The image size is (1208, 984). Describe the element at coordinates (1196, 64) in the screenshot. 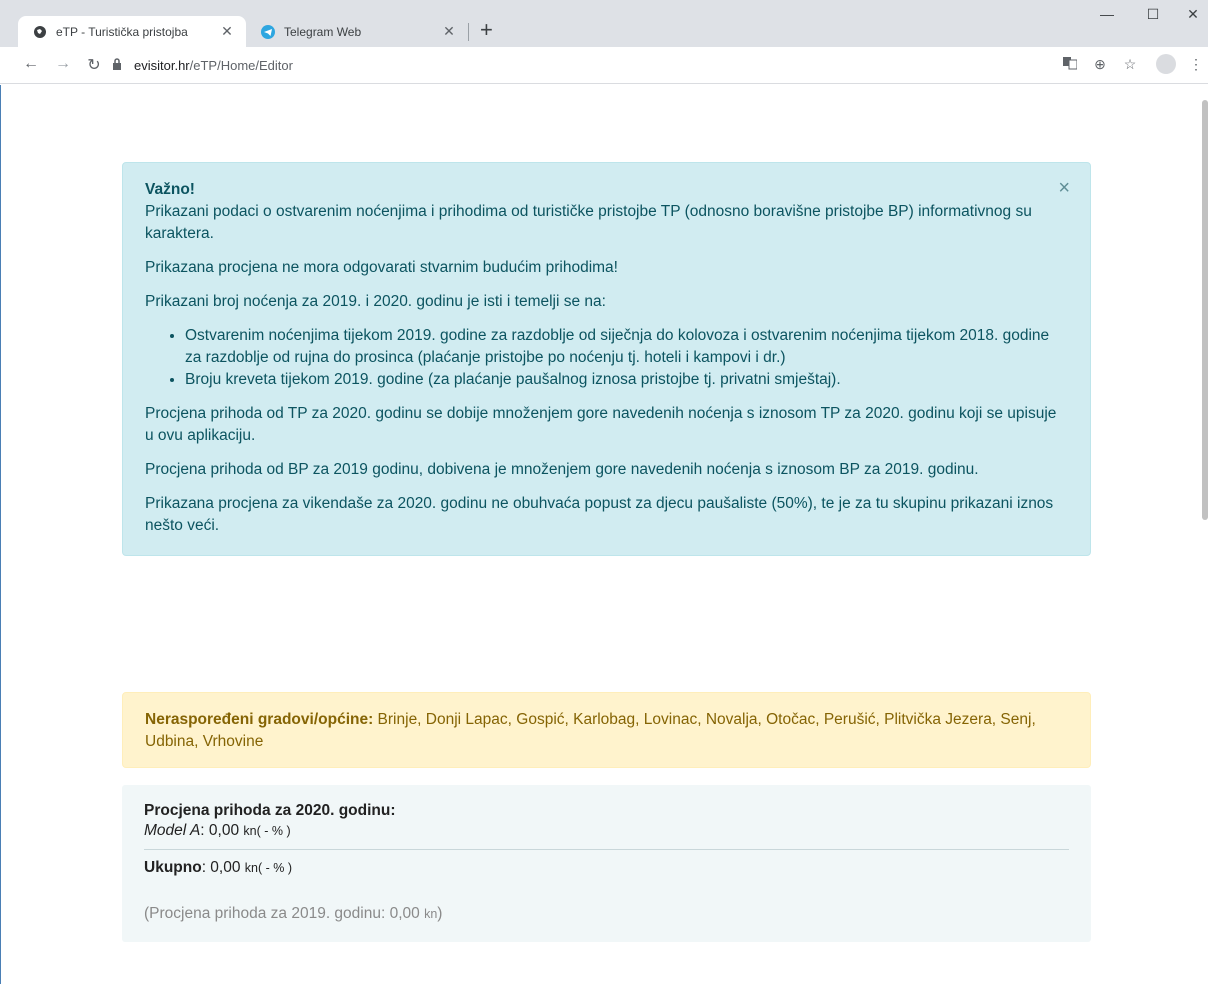

I see `menu-dots-icon: ⋮` at that location.